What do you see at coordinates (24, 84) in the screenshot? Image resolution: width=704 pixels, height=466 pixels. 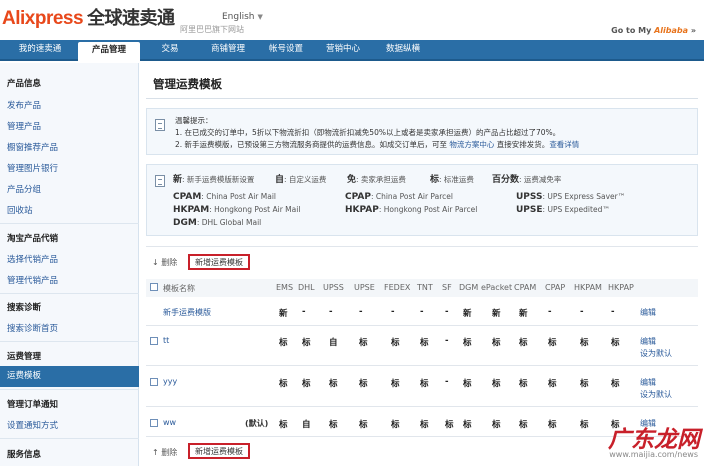 I see `sidebar-section-product-info: 产品信息` at bounding box center [24, 84].